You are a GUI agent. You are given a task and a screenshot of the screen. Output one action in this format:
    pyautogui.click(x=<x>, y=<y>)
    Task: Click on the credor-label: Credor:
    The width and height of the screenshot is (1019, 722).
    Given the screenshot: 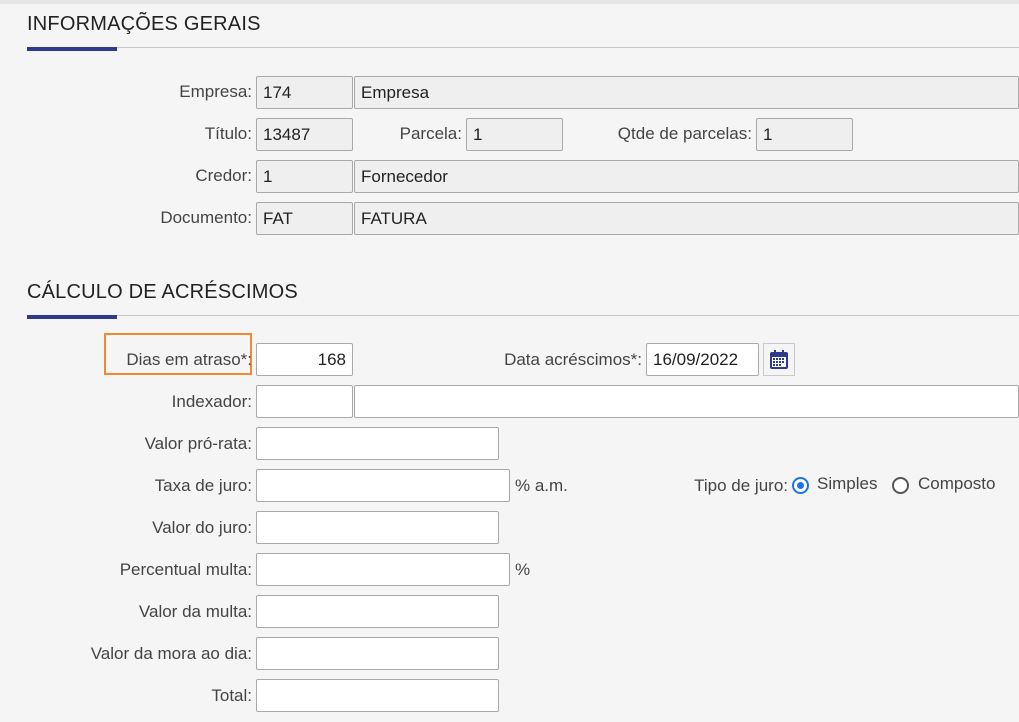 What is the action you would take?
    pyautogui.click(x=223, y=175)
    